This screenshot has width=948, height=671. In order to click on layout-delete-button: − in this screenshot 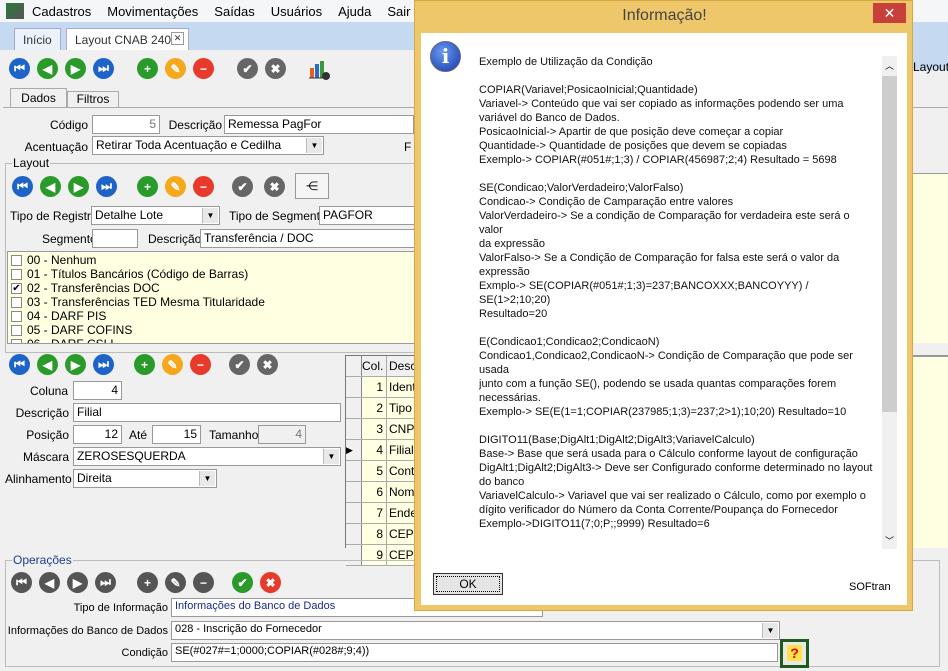, I will do `click(203, 186)`.